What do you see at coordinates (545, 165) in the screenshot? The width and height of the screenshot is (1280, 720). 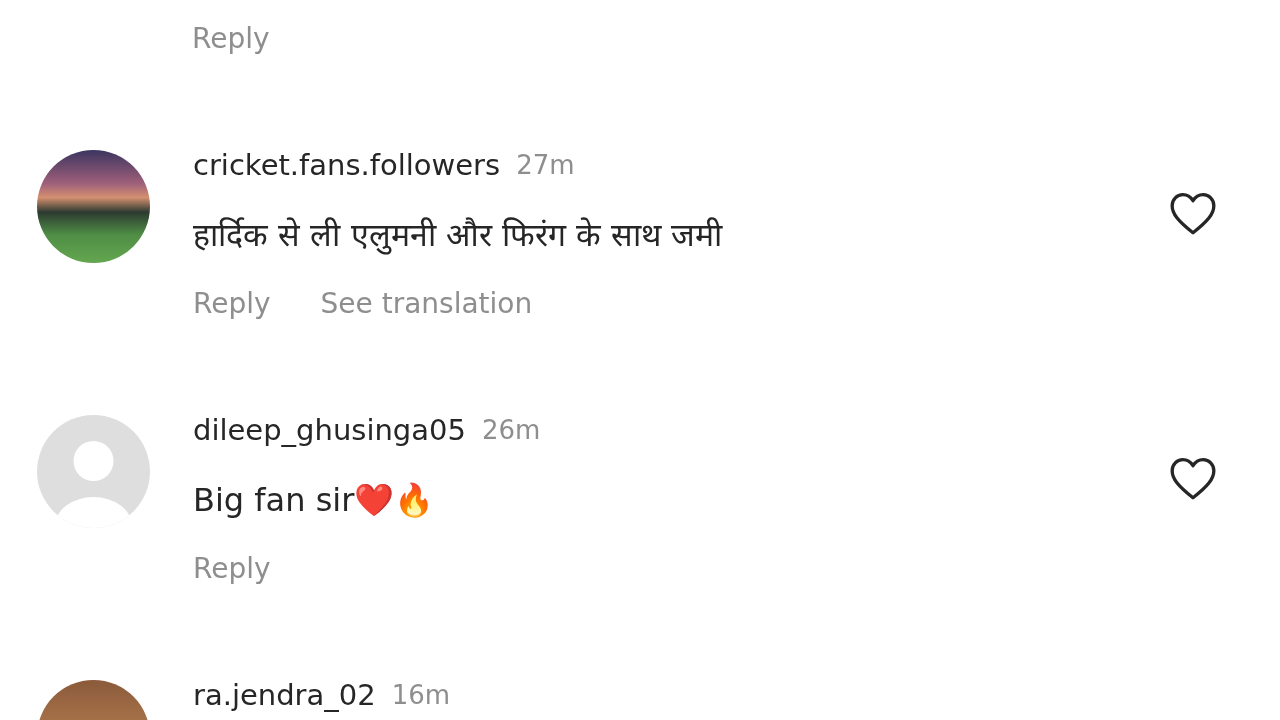 I see `comment-time: 27m` at bounding box center [545, 165].